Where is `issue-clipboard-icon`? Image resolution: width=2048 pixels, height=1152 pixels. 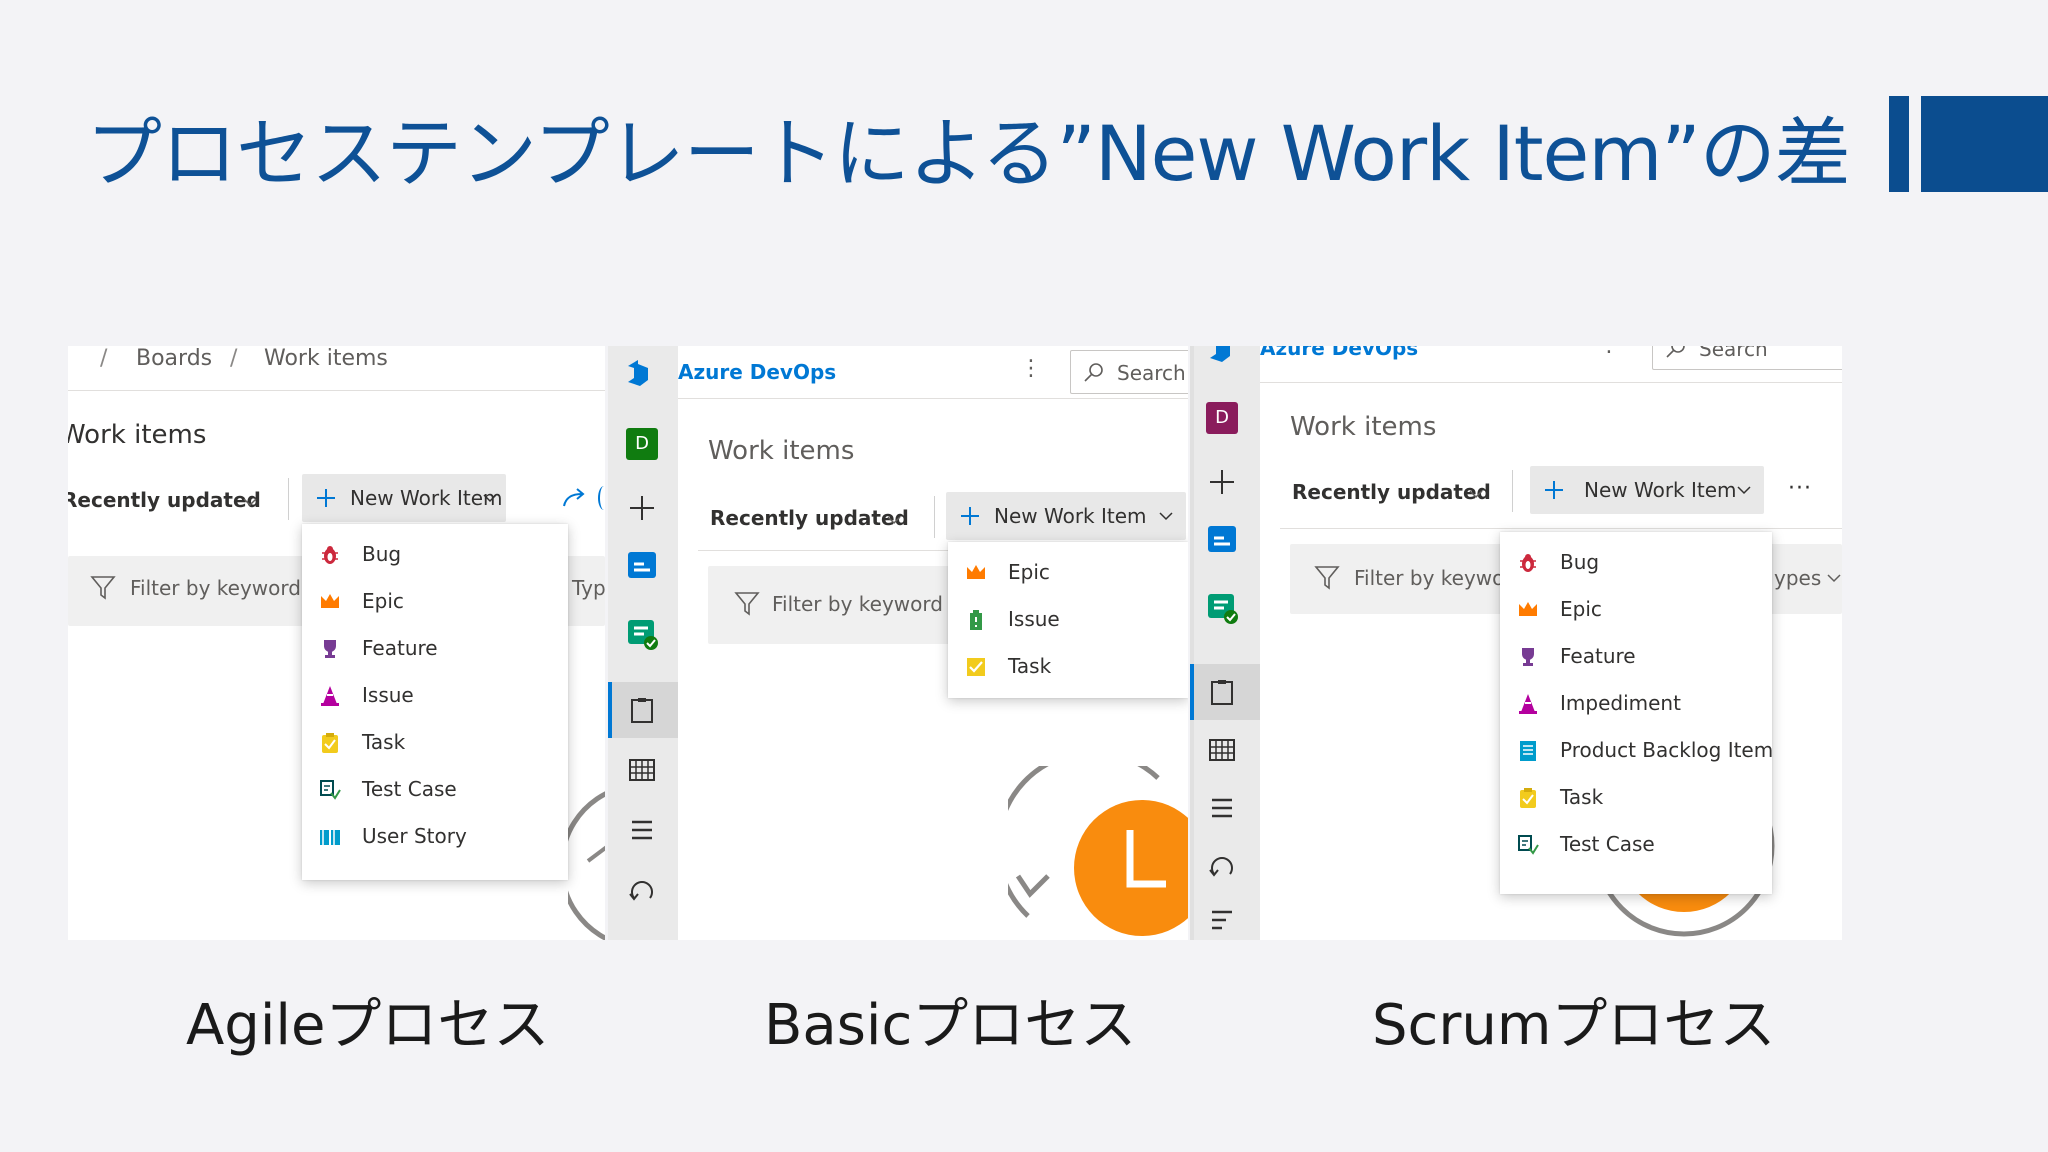
issue-clipboard-icon is located at coordinates (976, 620).